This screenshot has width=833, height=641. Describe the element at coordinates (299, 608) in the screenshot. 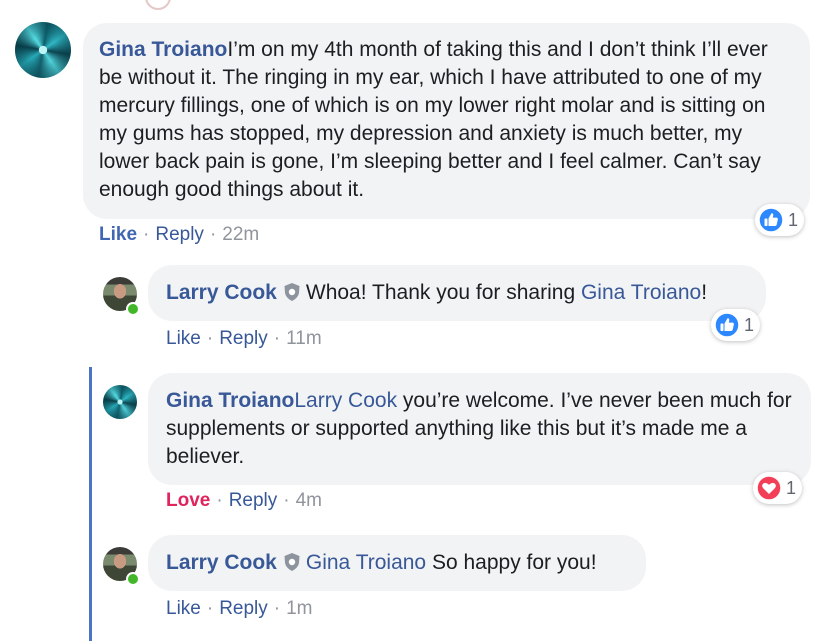

I see `comment-time: 1m` at that location.